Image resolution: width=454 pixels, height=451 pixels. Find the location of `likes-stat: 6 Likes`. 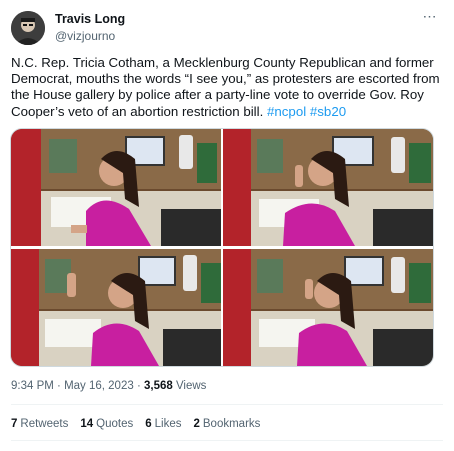

likes-stat: 6 Likes is located at coordinates (163, 424).